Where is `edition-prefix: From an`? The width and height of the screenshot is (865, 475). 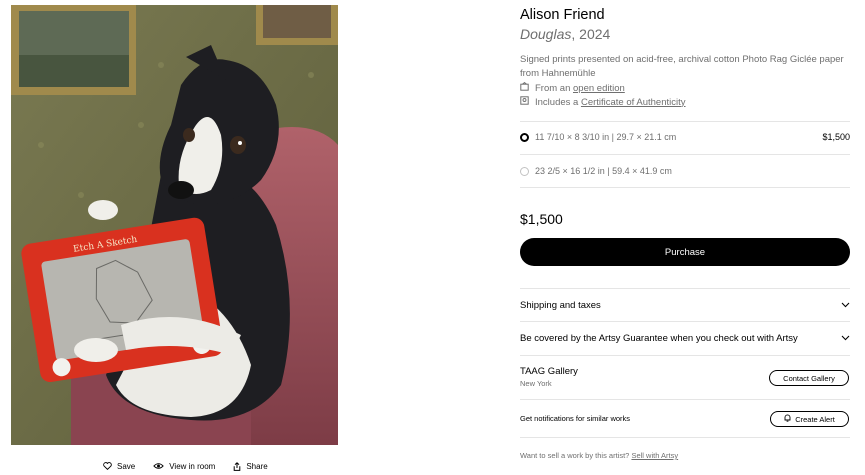
edition-prefix: From an is located at coordinates (554, 88).